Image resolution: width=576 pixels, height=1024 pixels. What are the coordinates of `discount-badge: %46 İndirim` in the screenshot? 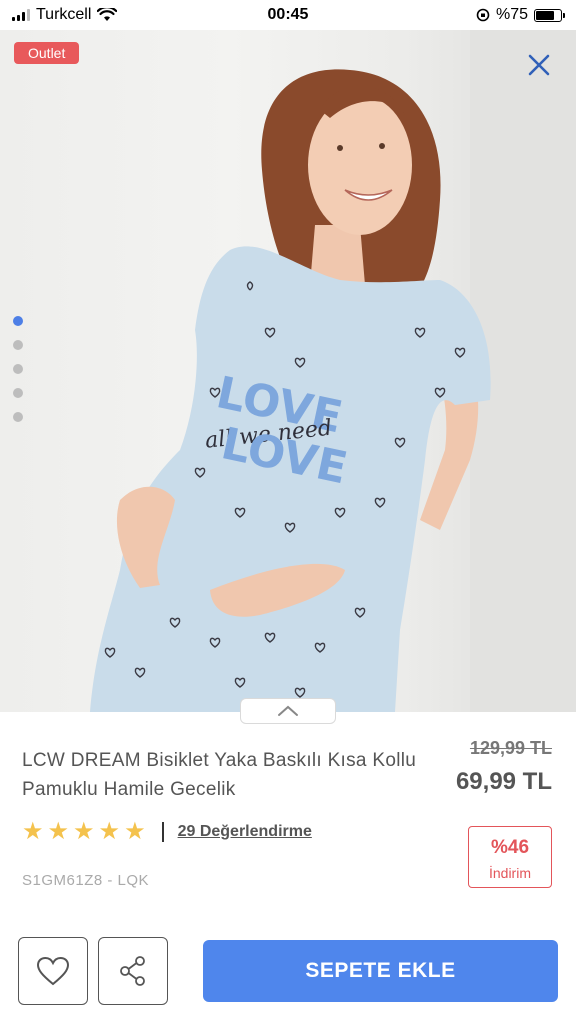 It's located at (510, 857).